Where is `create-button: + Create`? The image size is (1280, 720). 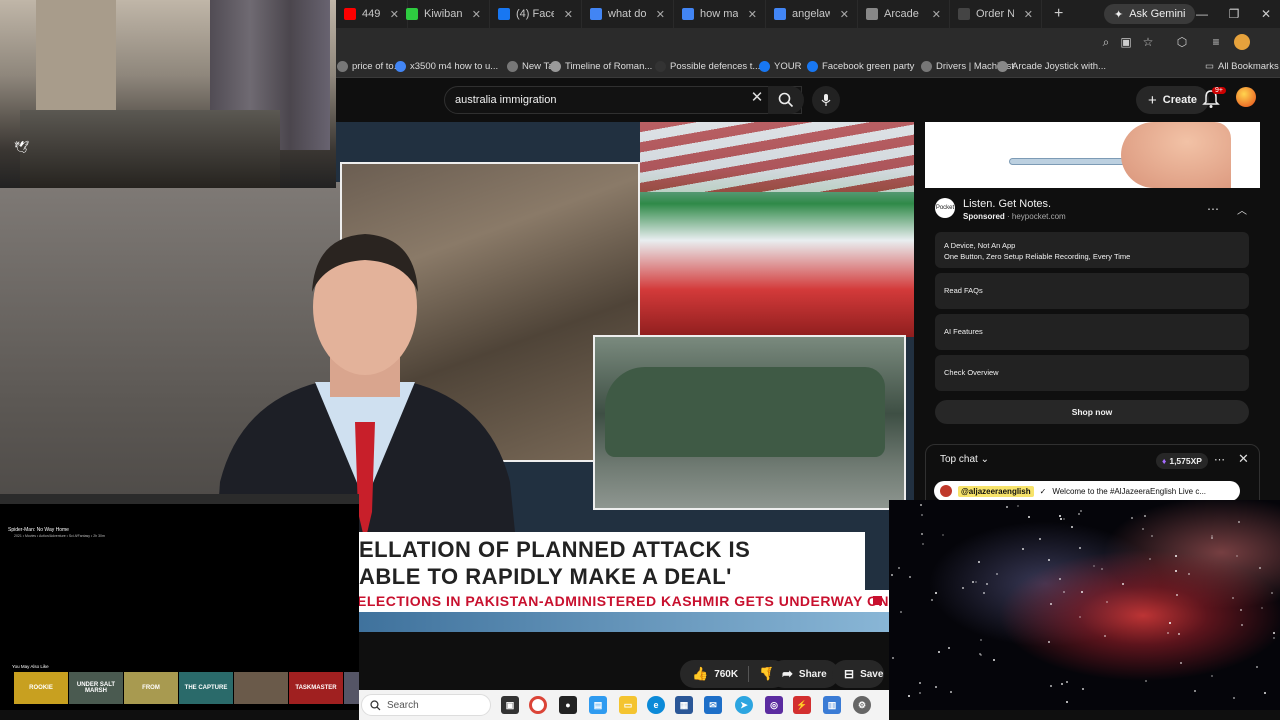 create-button: + Create is located at coordinates (1173, 100).